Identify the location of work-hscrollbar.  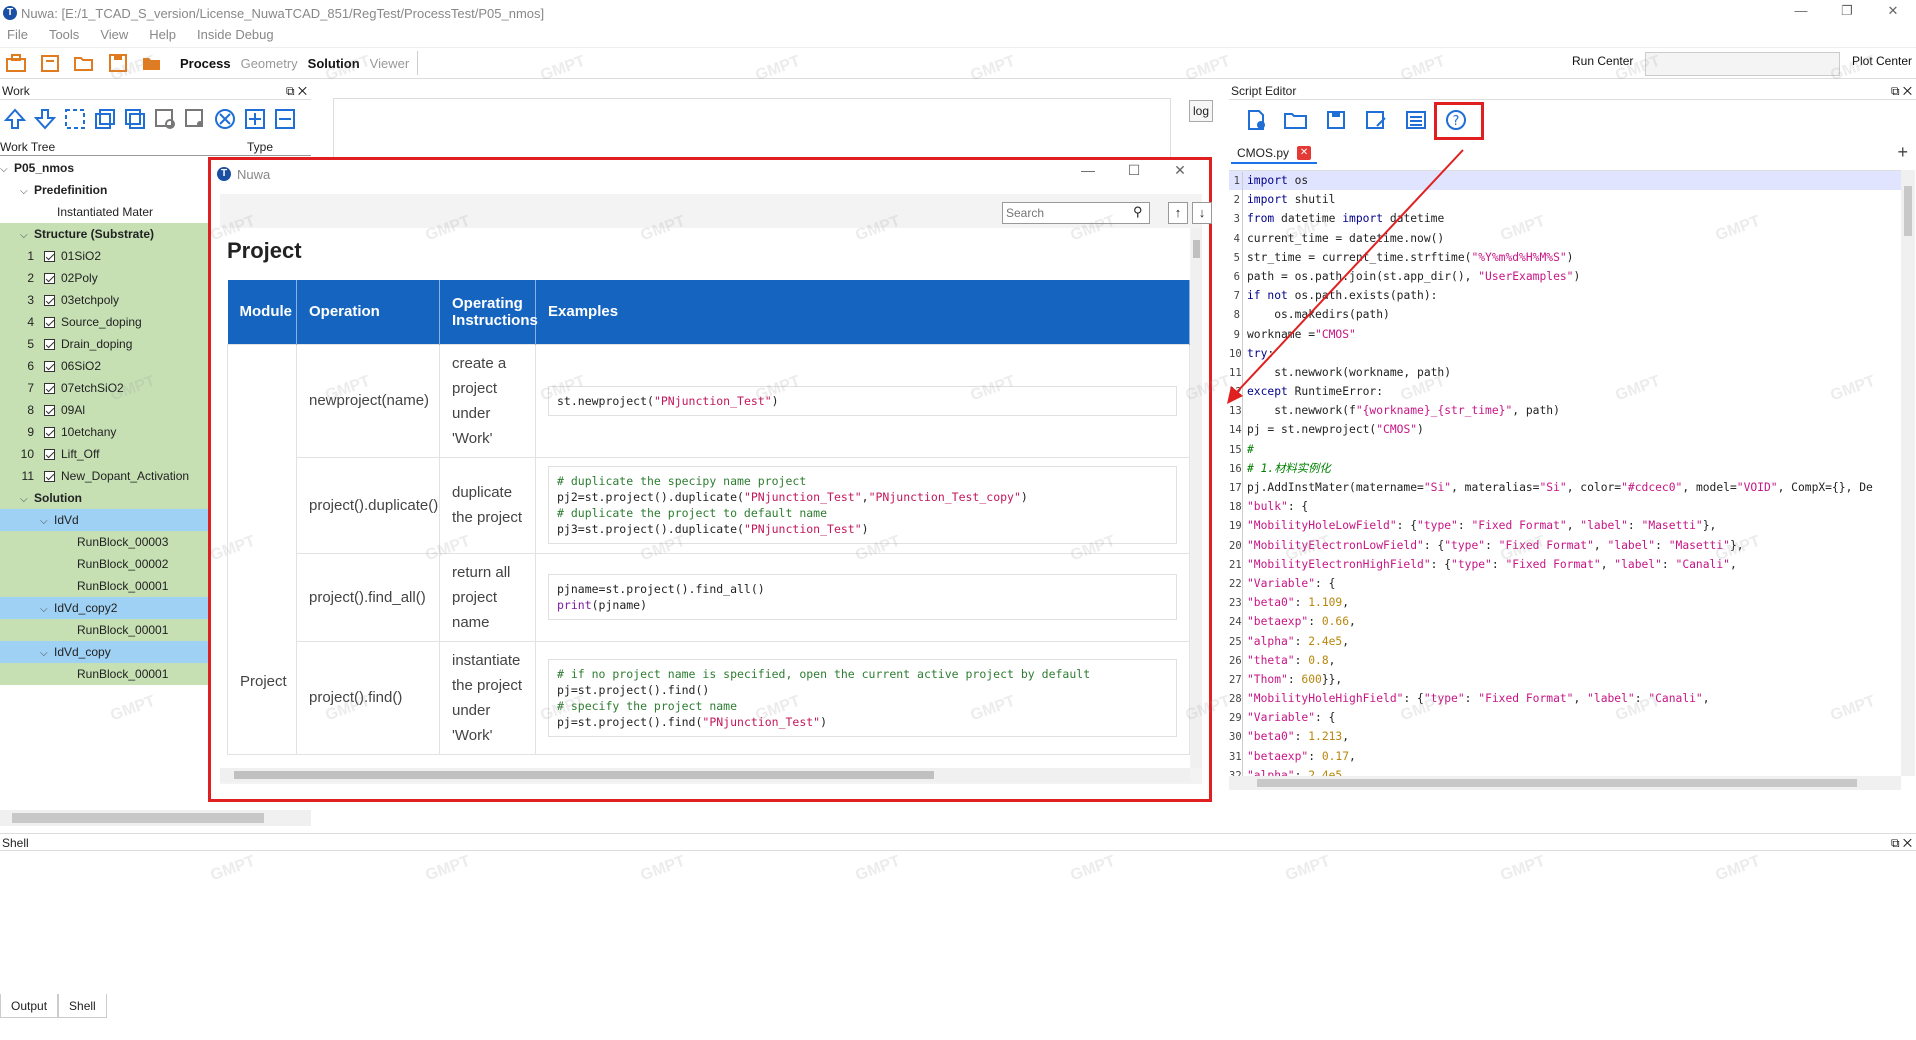
(155, 818).